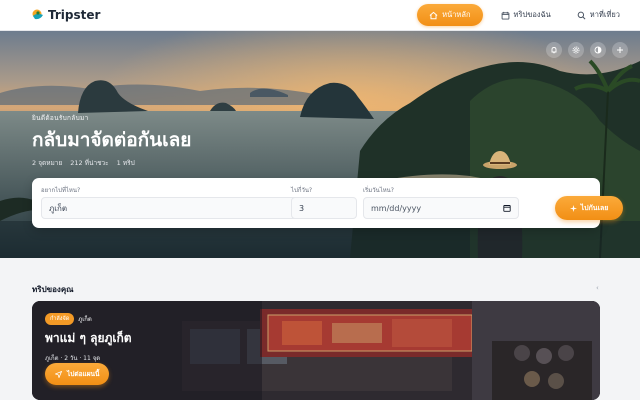  What do you see at coordinates (441, 208) in the screenshot?
I see `start-date-input: mm/dd/yyyy` at bounding box center [441, 208].